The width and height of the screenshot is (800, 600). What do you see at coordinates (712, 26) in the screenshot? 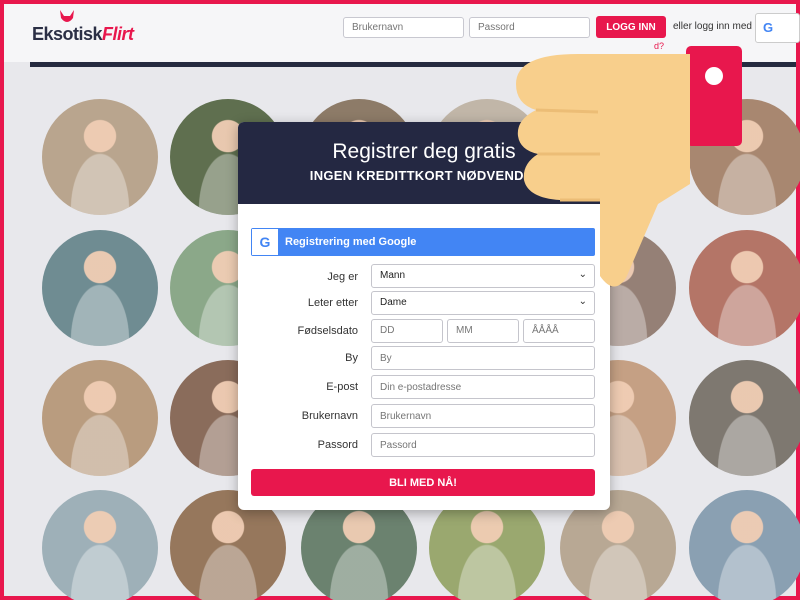
I see `login-alternative-label: eller logg inn med` at bounding box center [712, 26].